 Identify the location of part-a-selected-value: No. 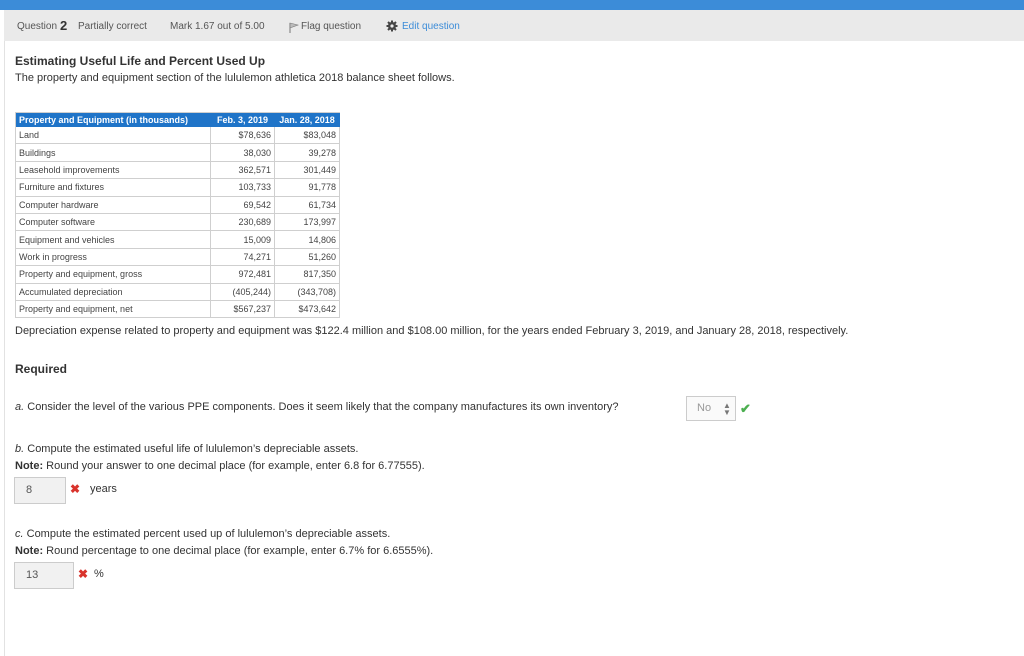
(704, 408).